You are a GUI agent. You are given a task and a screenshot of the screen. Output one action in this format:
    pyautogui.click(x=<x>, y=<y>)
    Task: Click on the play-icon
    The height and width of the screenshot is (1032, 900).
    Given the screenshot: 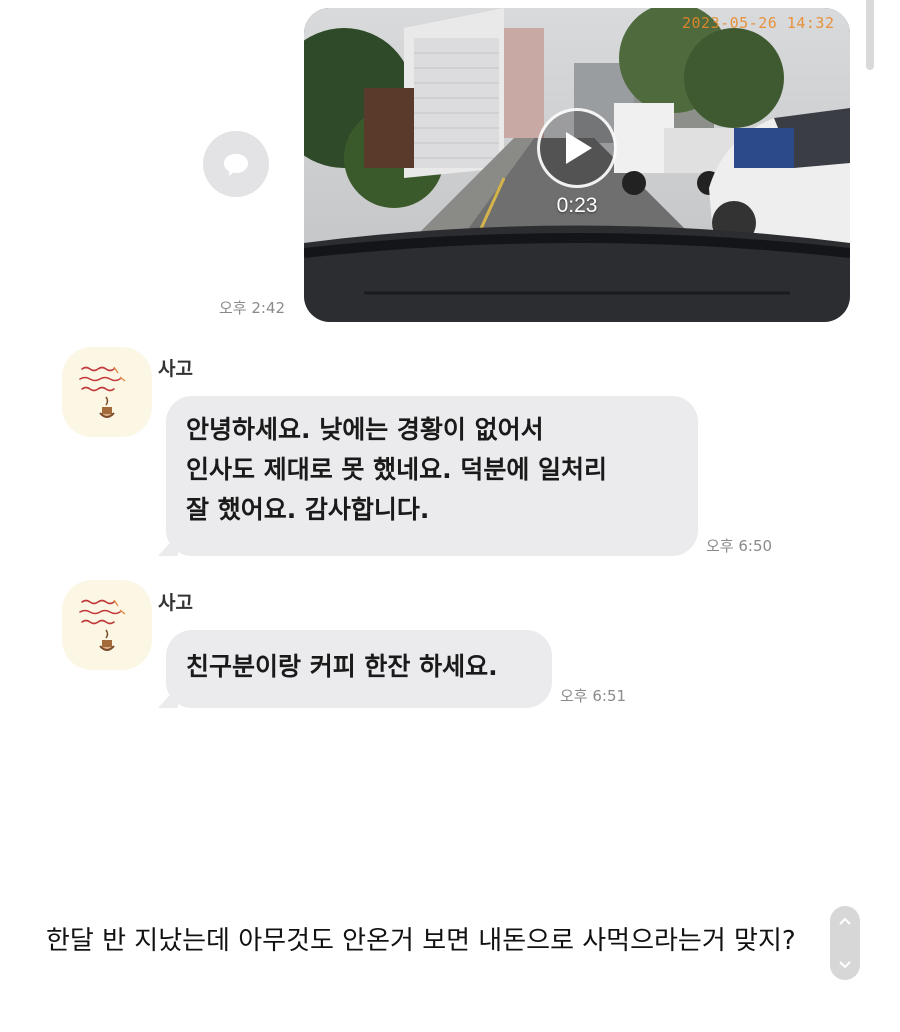 What is the action you would take?
    pyautogui.click(x=579, y=148)
    